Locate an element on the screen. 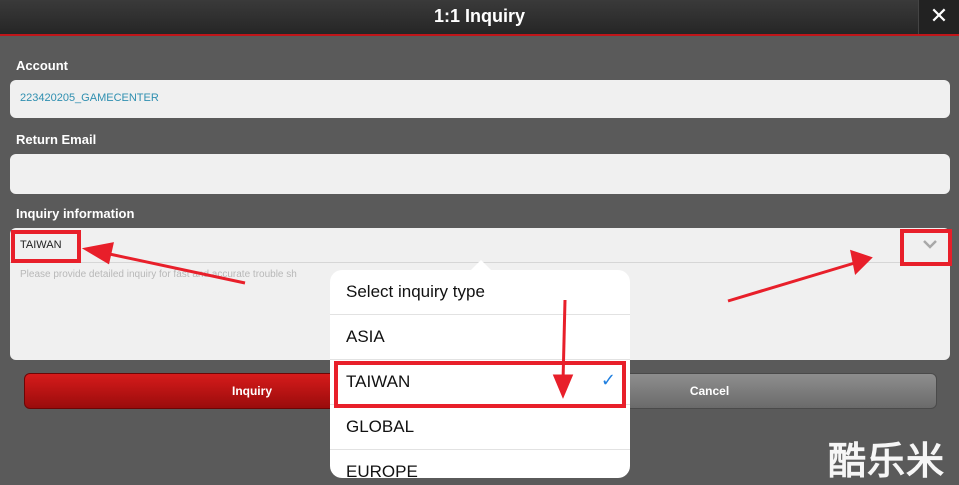 Image resolution: width=959 pixels, height=485 pixels. arrow-head-down is located at coordinates (563, 386).